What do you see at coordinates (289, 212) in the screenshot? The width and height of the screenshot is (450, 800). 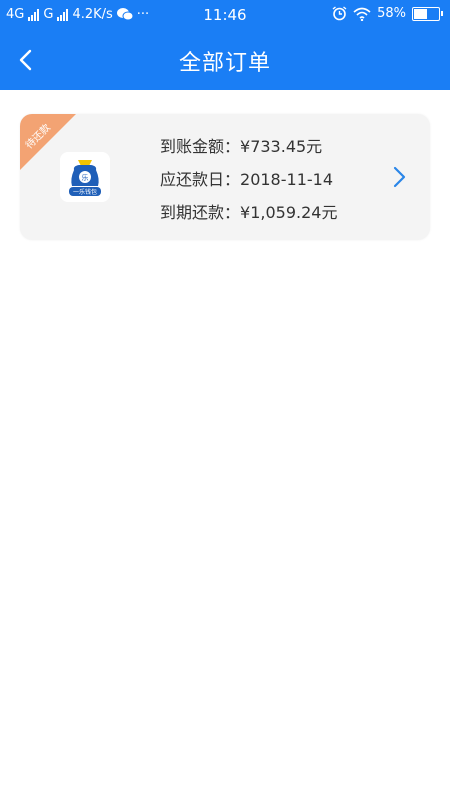 I see `due-amount-value: ¥1,059.24元` at bounding box center [289, 212].